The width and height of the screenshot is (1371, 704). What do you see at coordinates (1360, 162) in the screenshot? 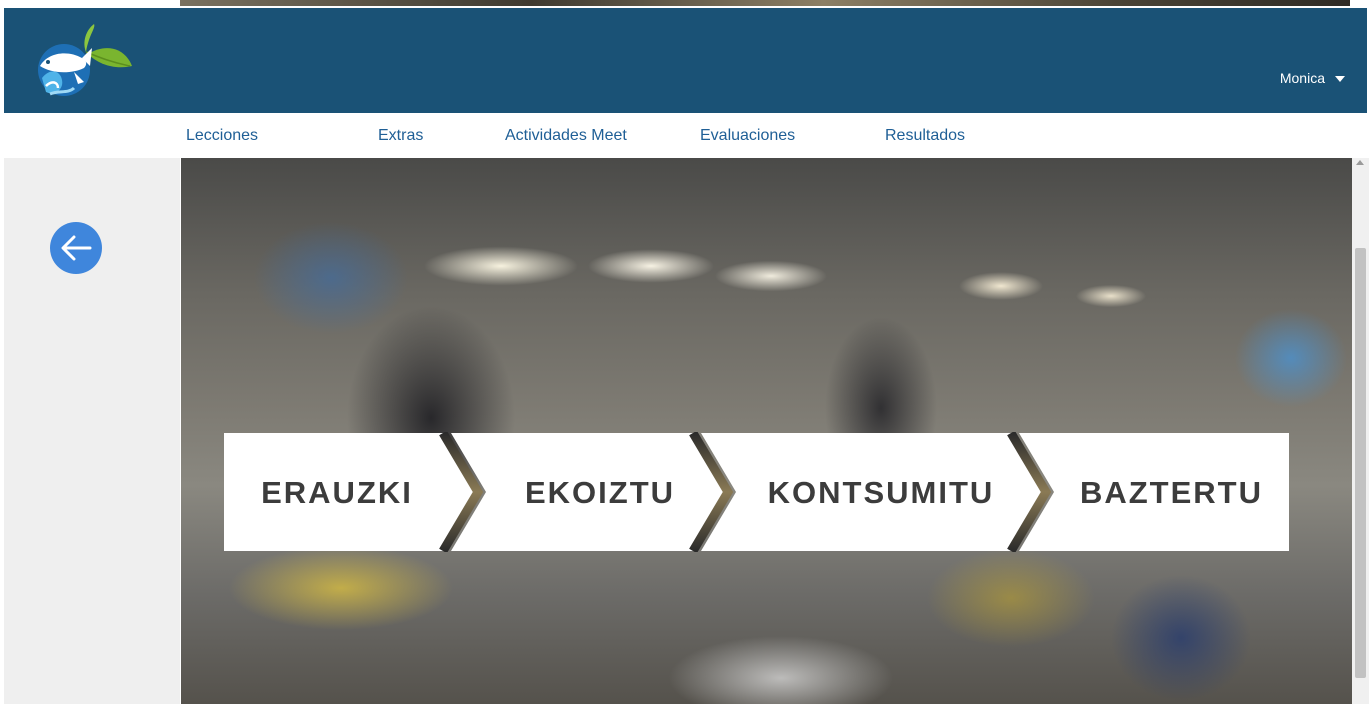
I see `scroll-up-arrow-icon` at bounding box center [1360, 162].